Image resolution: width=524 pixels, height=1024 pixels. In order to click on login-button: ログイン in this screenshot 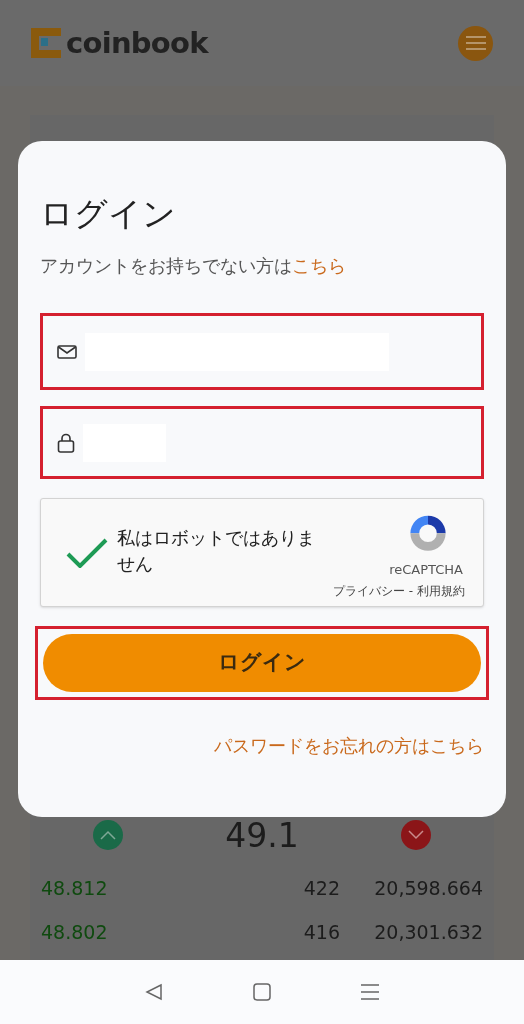, I will do `click(262, 663)`.